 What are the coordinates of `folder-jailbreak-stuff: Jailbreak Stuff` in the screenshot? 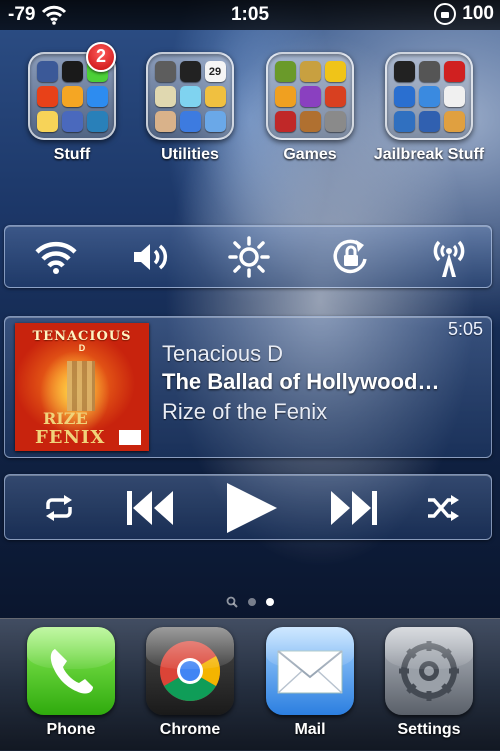 It's located at (429, 108).